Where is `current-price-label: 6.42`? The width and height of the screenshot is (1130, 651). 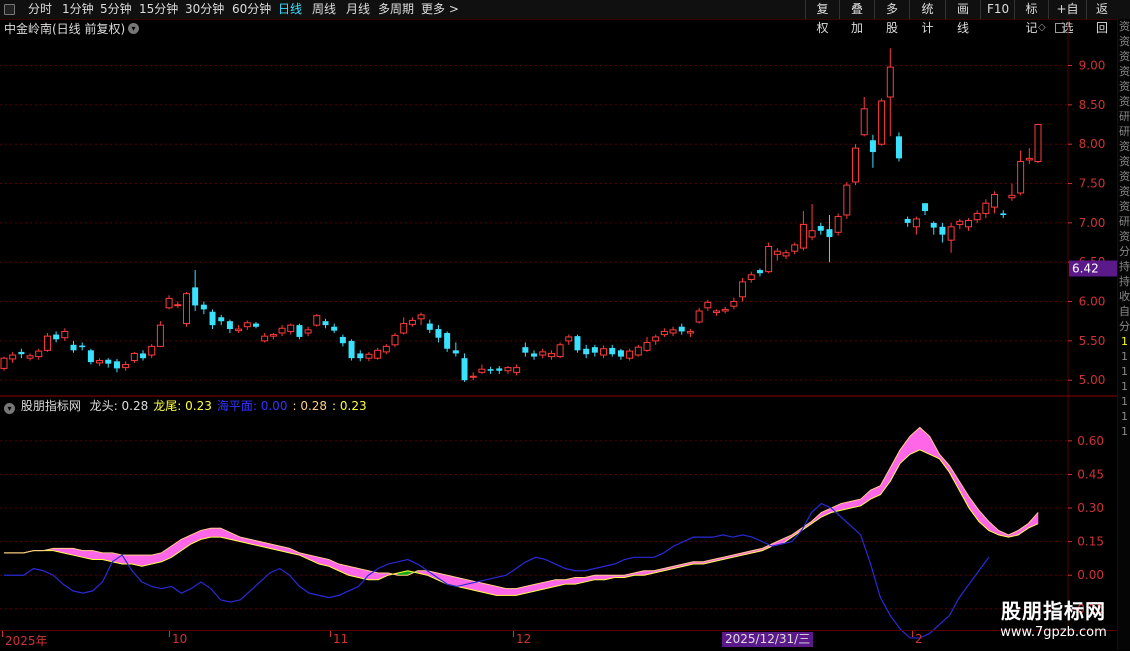 current-price-label: 6.42 is located at coordinates (1085, 268).